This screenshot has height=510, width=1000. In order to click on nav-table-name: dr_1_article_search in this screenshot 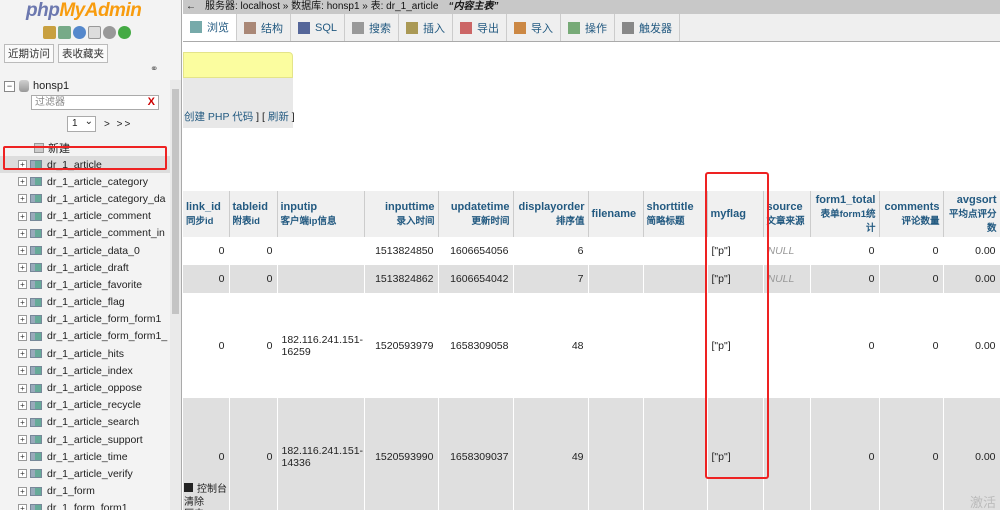, I will do `click(93, 422)`.